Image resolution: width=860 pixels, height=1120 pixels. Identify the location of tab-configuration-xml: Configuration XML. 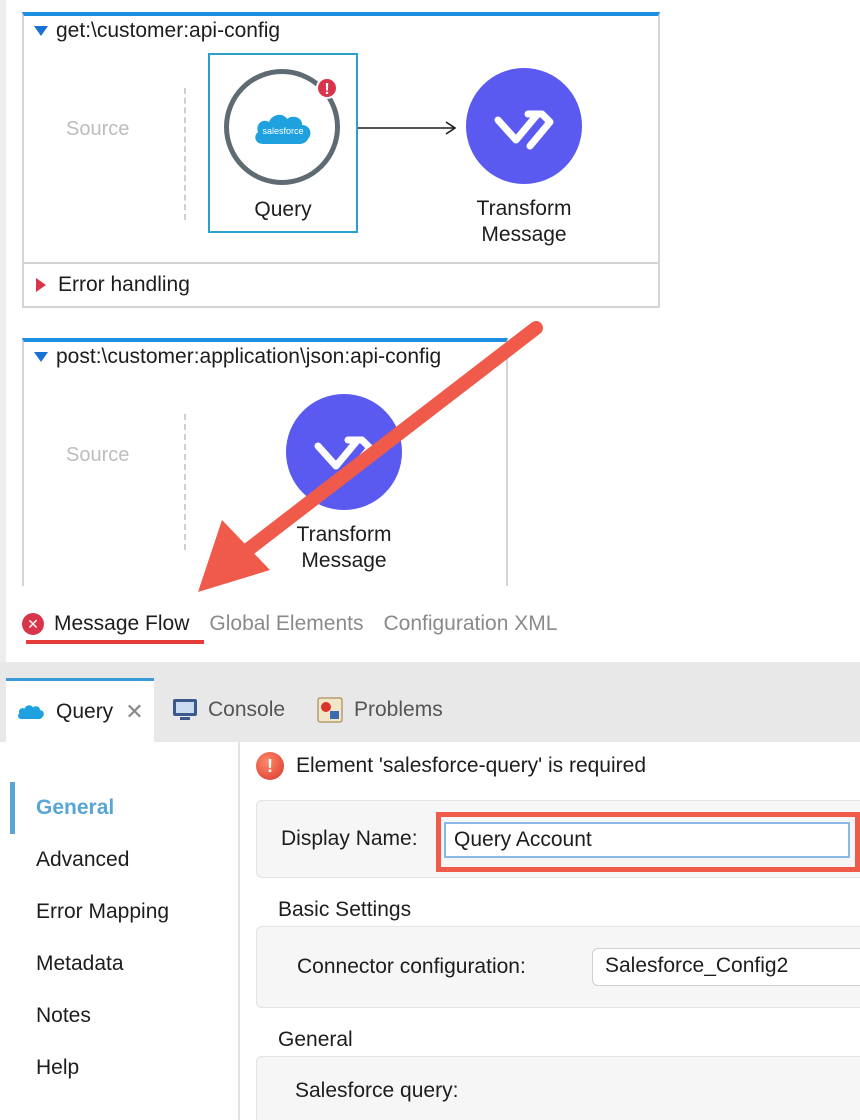
(470, 624).